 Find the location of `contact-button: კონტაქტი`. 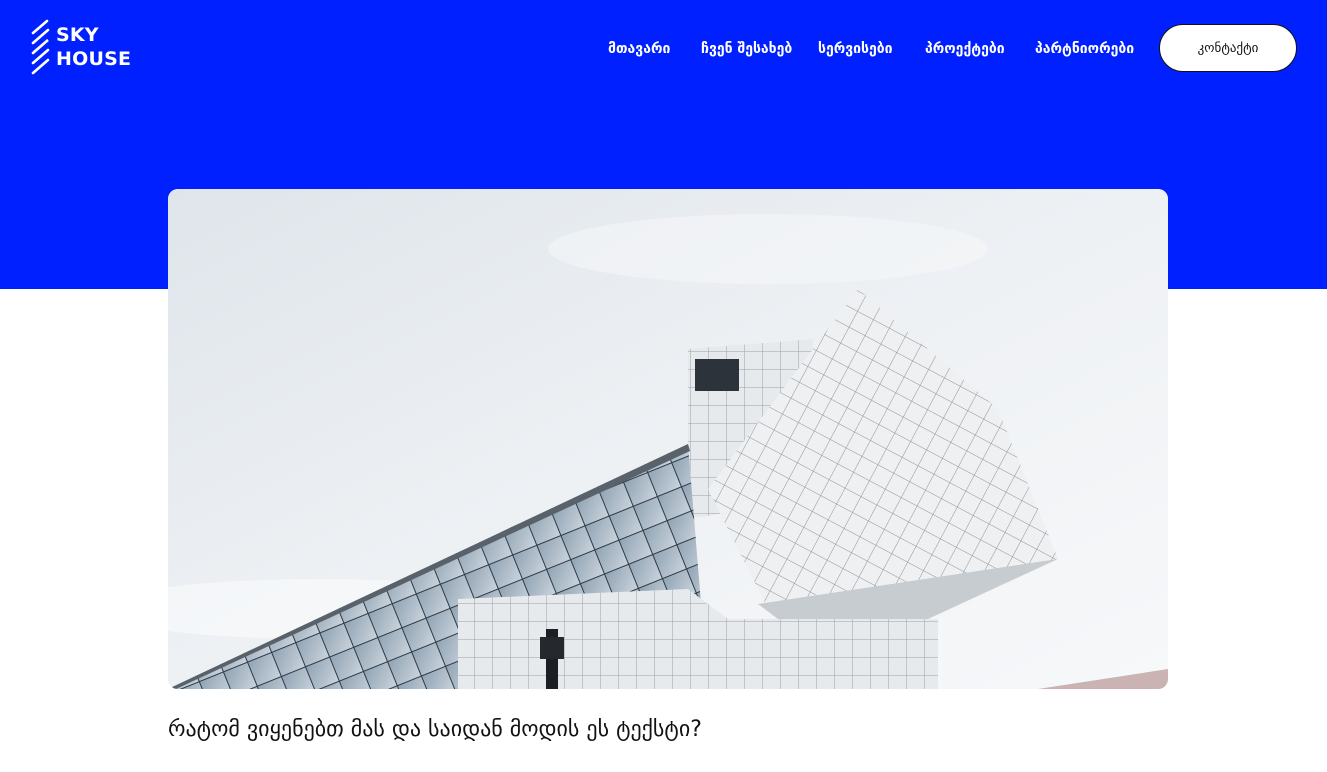

contact-button: კონტაქტი is located at coordinates (1228, 48).